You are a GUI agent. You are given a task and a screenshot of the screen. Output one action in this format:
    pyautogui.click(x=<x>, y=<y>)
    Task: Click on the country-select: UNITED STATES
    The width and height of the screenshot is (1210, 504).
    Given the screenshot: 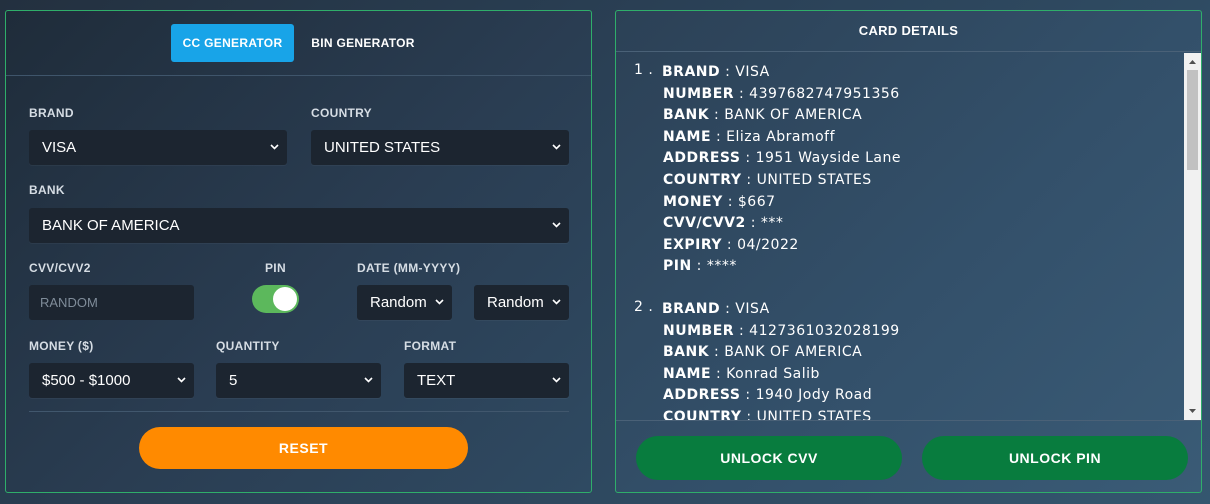 What is the action you would take?
    pyautogui.click(x=440, y=147)
    